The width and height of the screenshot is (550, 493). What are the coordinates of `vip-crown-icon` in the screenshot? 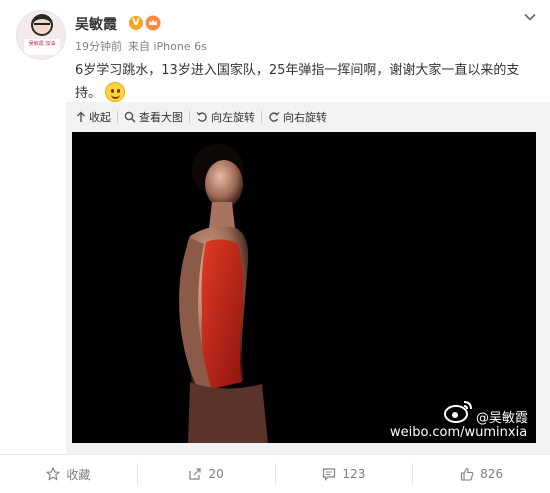 It's located at (153, 23).